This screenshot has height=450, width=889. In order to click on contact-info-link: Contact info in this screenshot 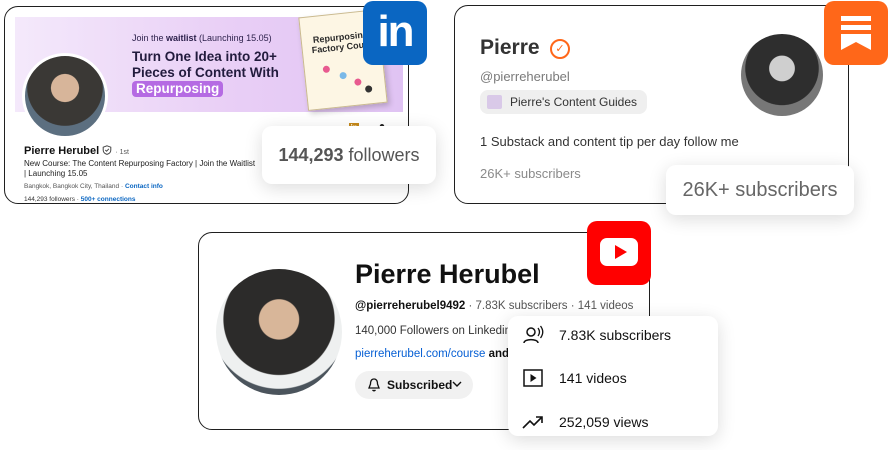, I will do `click(144, 186)`.